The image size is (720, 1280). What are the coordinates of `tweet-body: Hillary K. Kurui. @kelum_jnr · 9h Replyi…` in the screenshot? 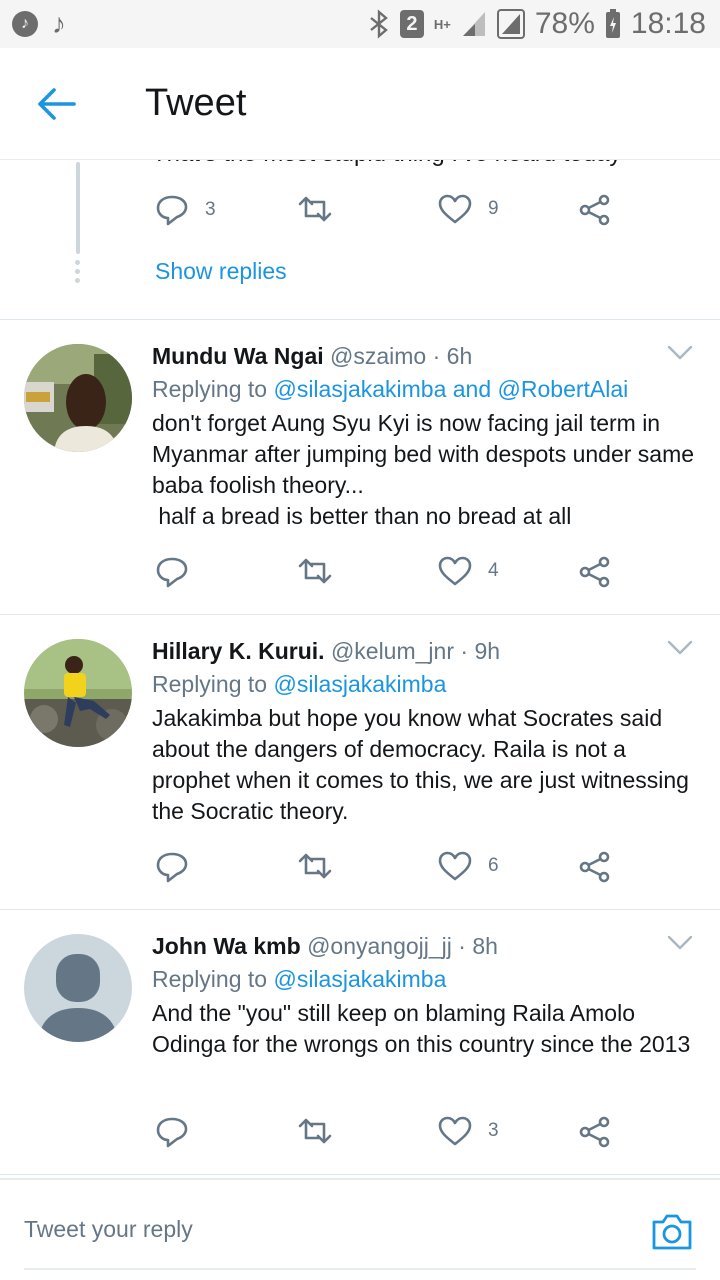 It's located at (426, 731).